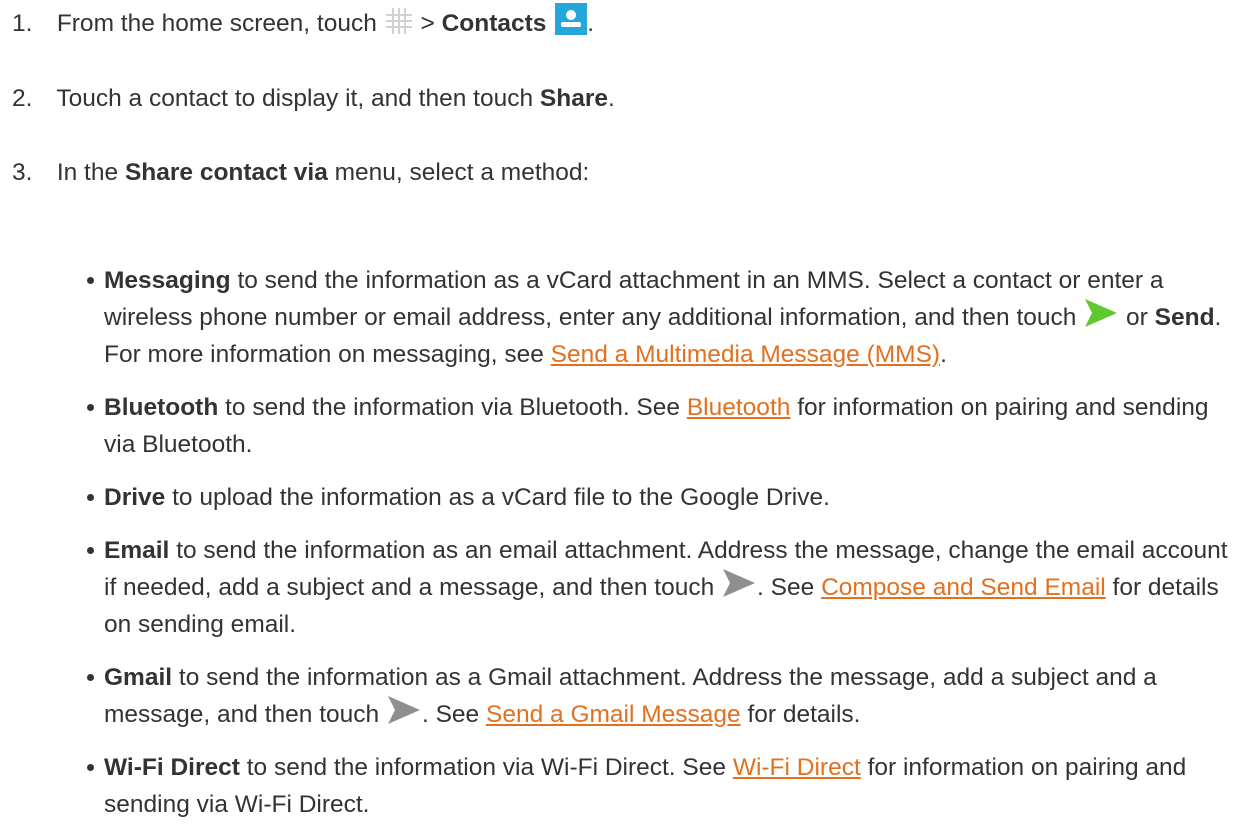  What do you see at coordinates (745, 354) in the screenshot?
I see `link-send-mms: Send a Multimedia Message (MMS)` at bounding box center [745, 354].